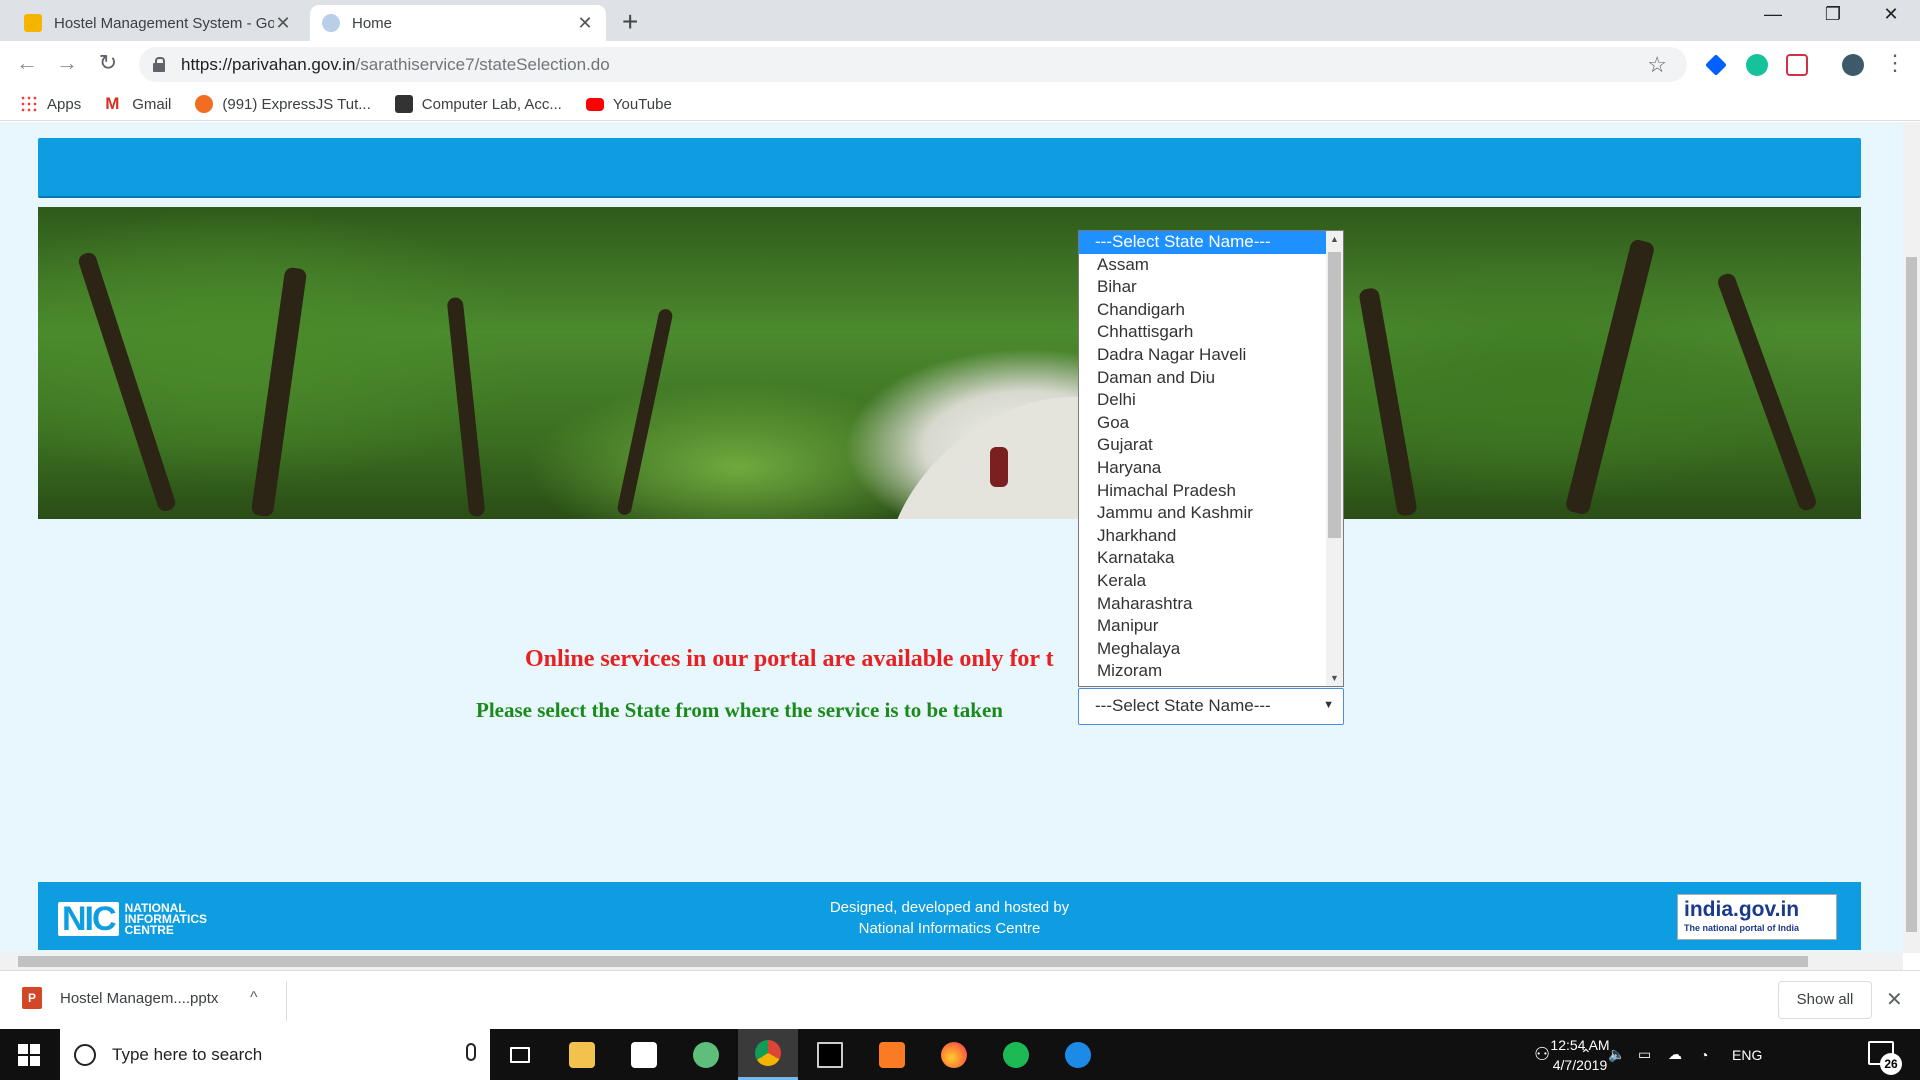 The height and width of the screenshot is (1080, 1920). I want to click on state-option: Dadra Nagar Haveli, so click(1202, 355).